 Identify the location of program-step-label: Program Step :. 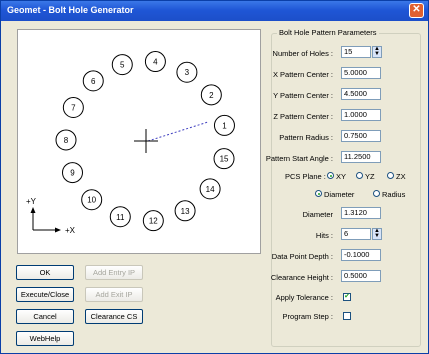
(307, 316).